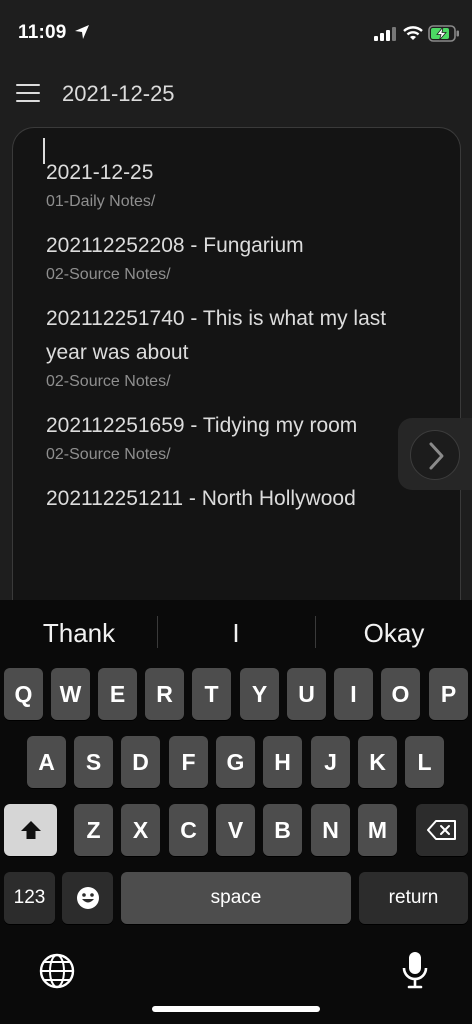  What do you see at coordinates (57, 971) in the screenshot?
I see `globe-icon` at bounding box center [57, 971].